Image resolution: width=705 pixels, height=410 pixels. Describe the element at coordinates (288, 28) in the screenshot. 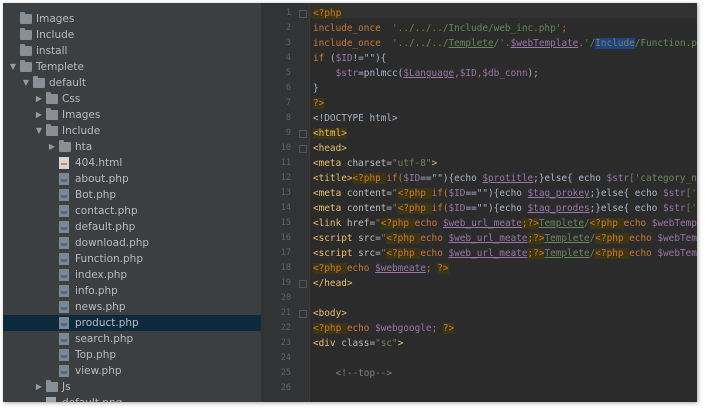

I see `line-number: 2` at that location.